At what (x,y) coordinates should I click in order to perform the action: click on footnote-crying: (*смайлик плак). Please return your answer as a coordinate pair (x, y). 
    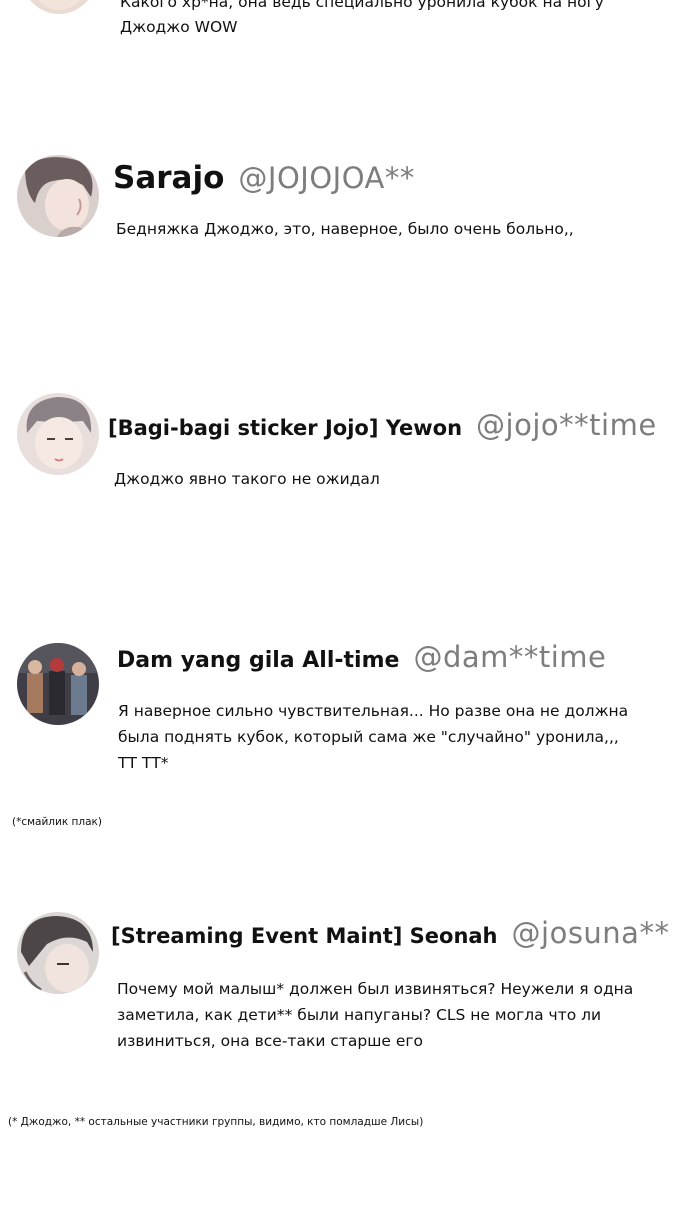
    Looking at the image, I should click on (57, 822).